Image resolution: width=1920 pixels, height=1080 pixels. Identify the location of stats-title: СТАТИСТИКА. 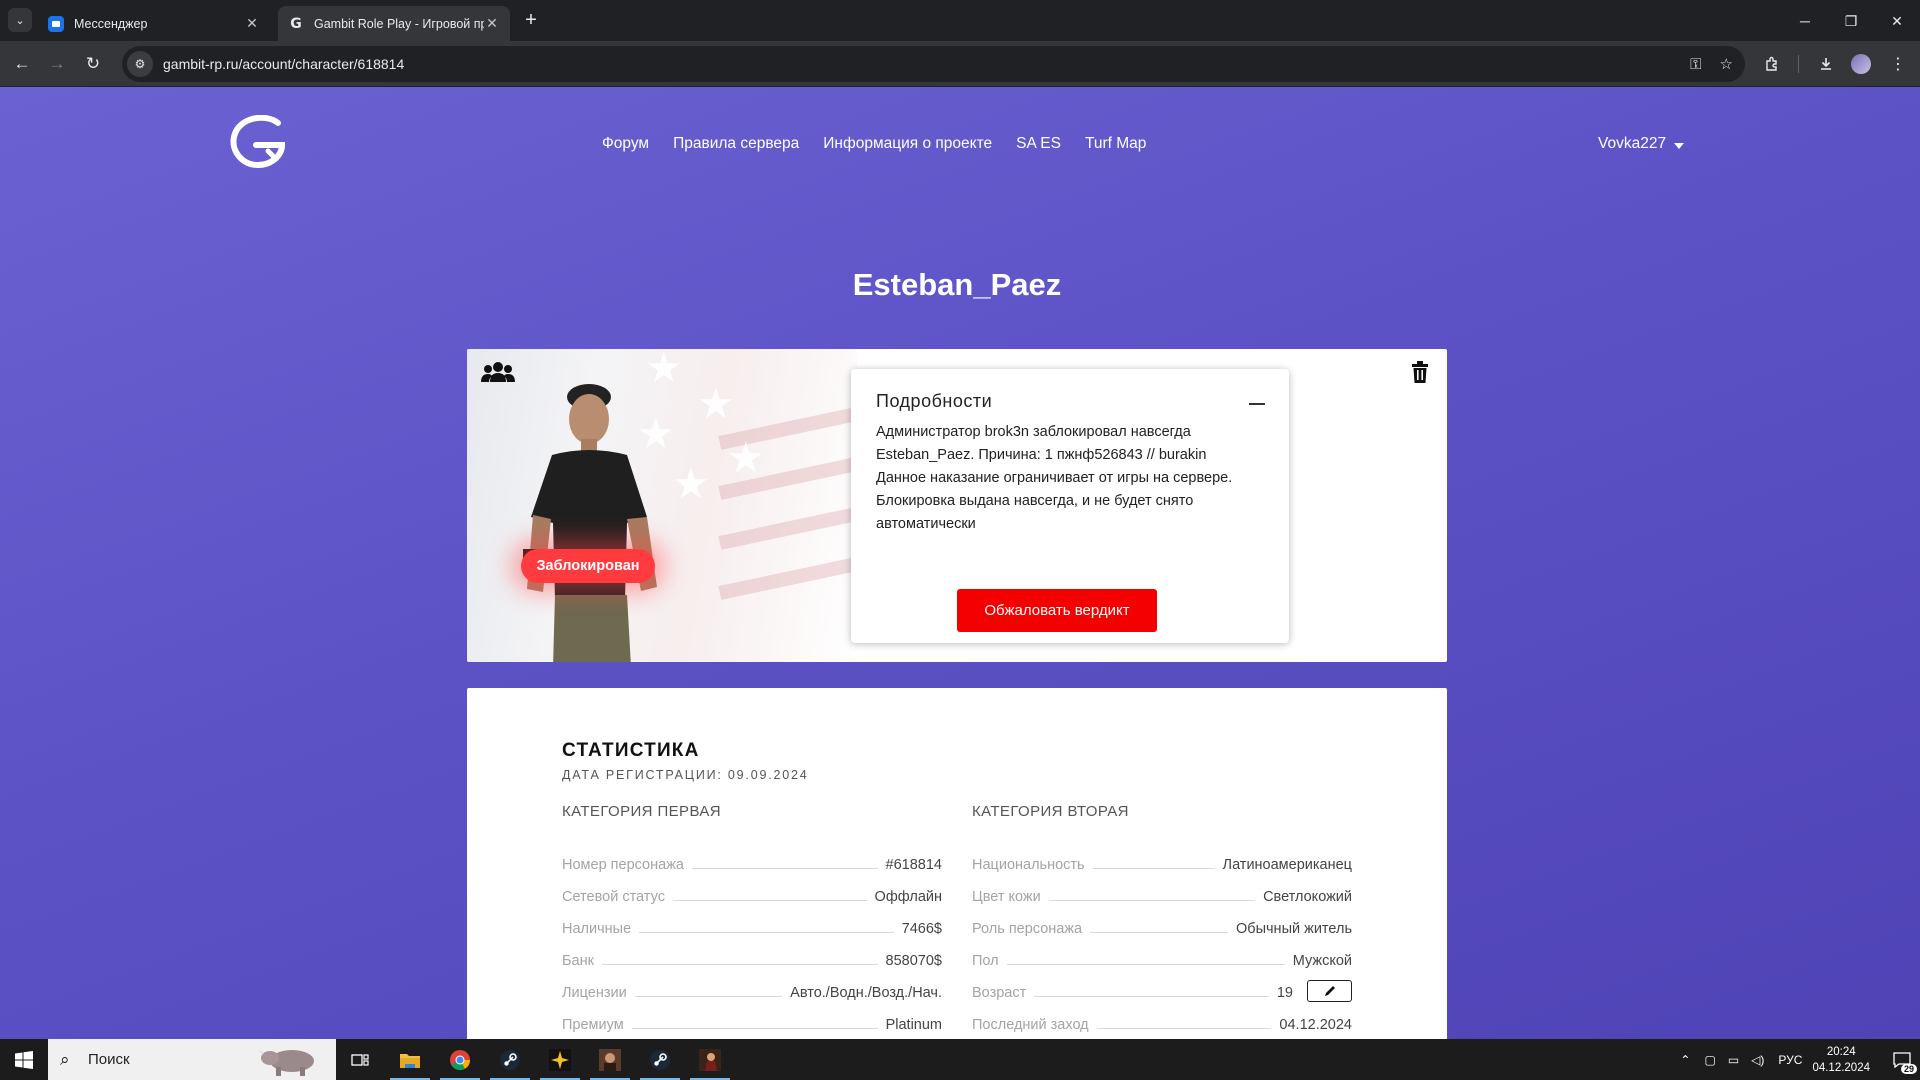
(631, 750).